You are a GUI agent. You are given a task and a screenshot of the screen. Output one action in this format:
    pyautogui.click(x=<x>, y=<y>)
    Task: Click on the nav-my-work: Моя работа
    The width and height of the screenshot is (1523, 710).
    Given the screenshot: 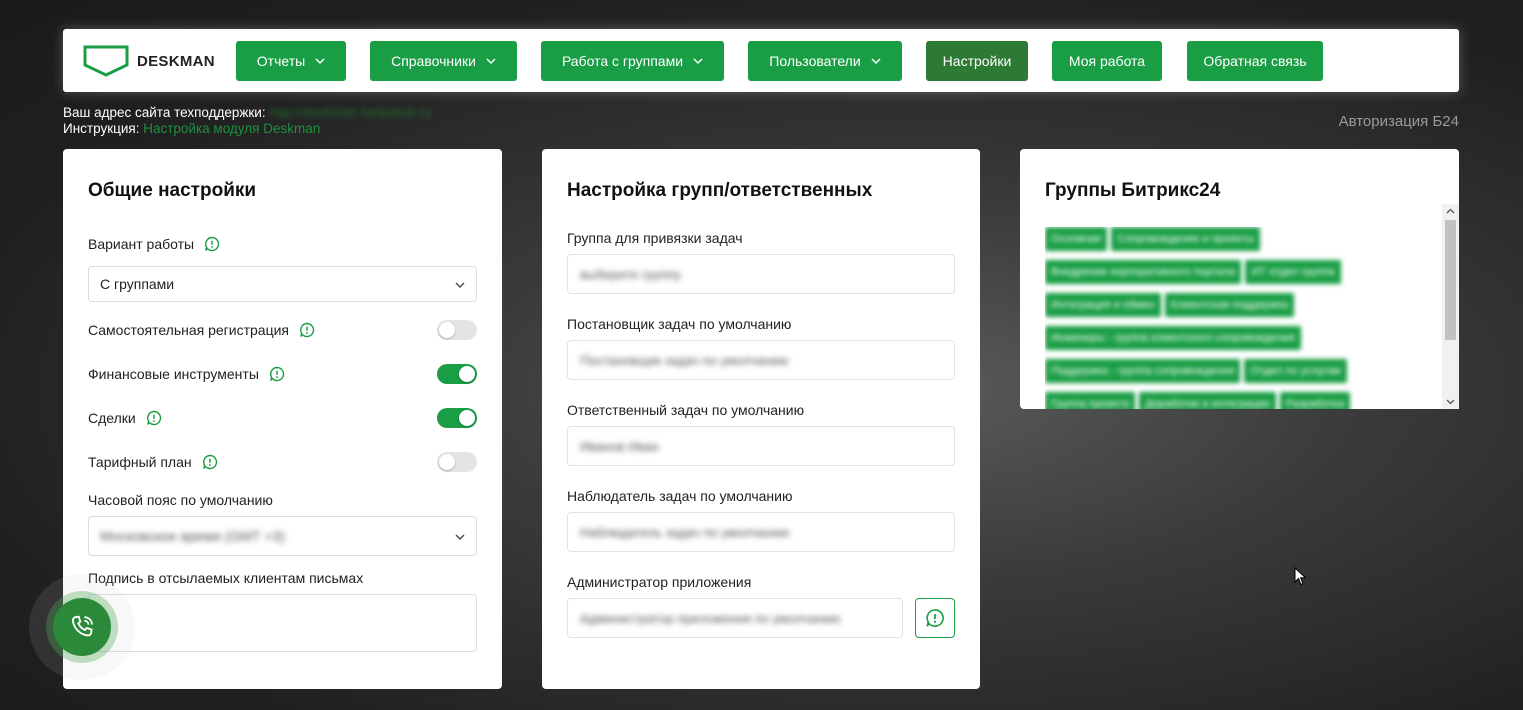 What is the action you would take?
    pyautogui.click(x=1107, y=61)
    